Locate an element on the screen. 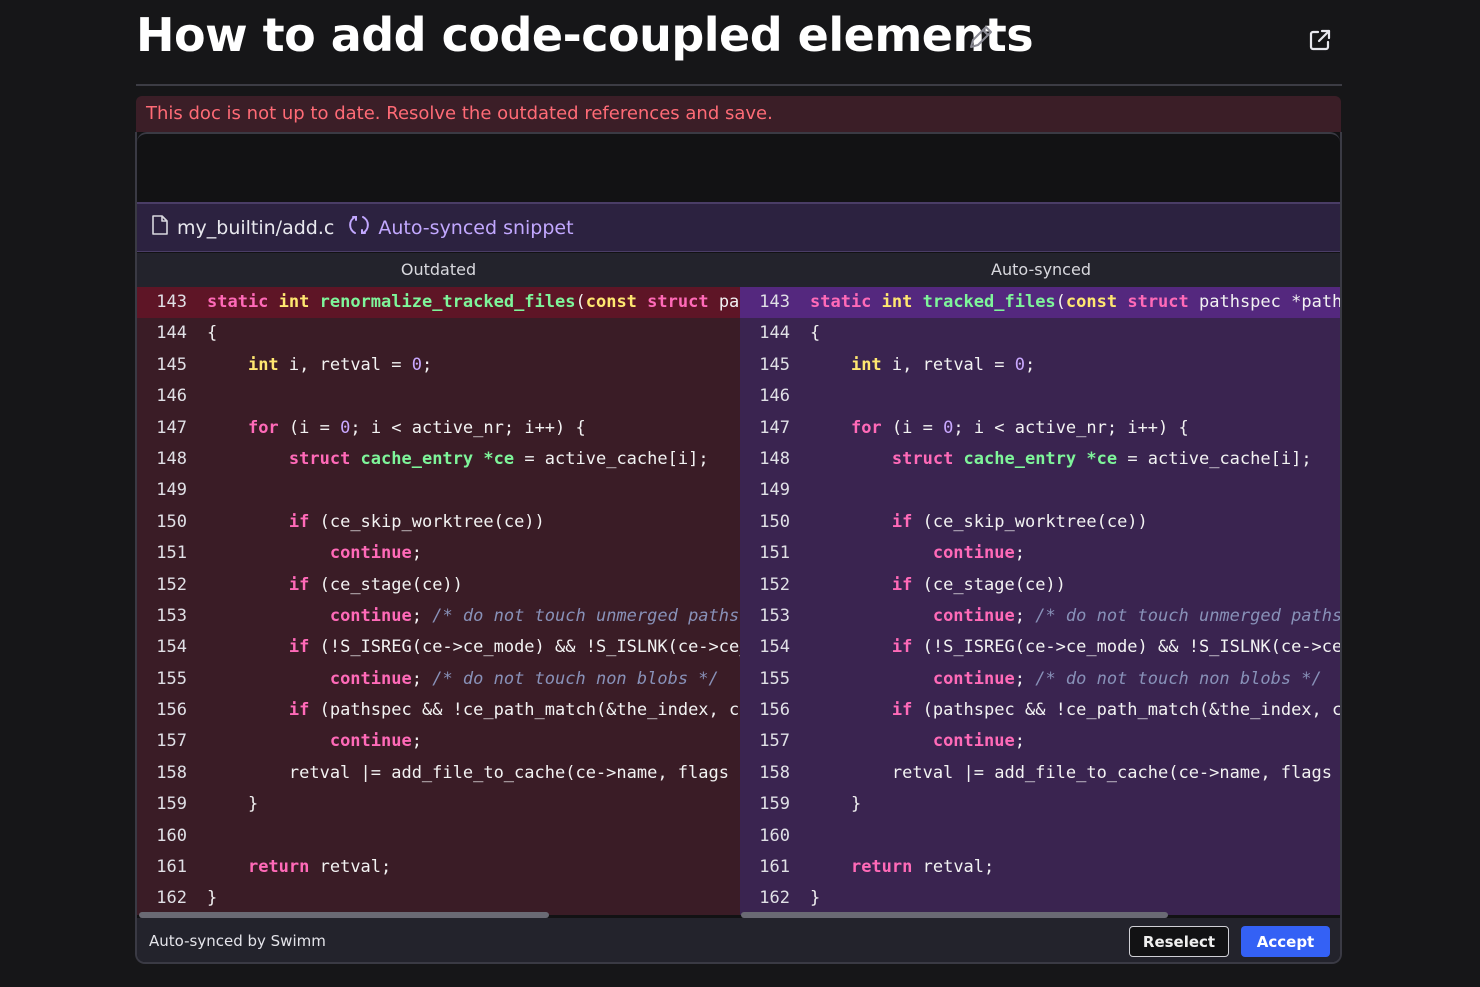 This screenshot has width=1480, height=987. code-token: i, retval = is located at coordinates (953, 364).